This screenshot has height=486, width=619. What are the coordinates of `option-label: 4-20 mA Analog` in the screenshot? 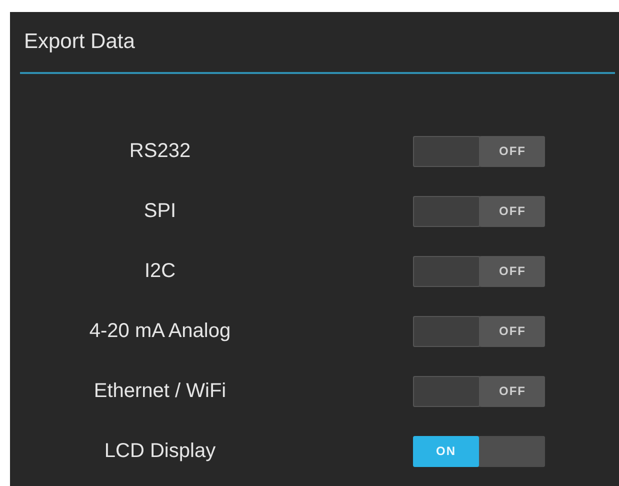 It's located at (160, 331).